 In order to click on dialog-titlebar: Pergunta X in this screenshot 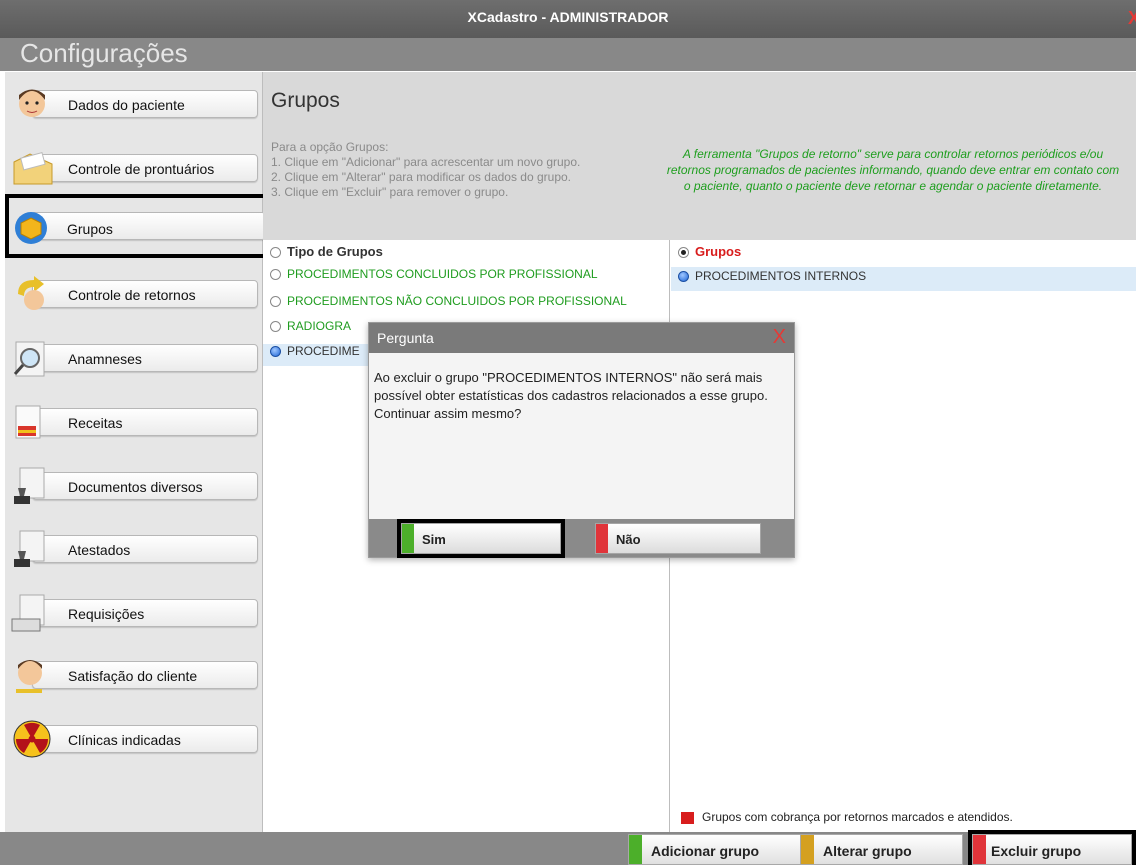, I will do `click(581, 338)`.